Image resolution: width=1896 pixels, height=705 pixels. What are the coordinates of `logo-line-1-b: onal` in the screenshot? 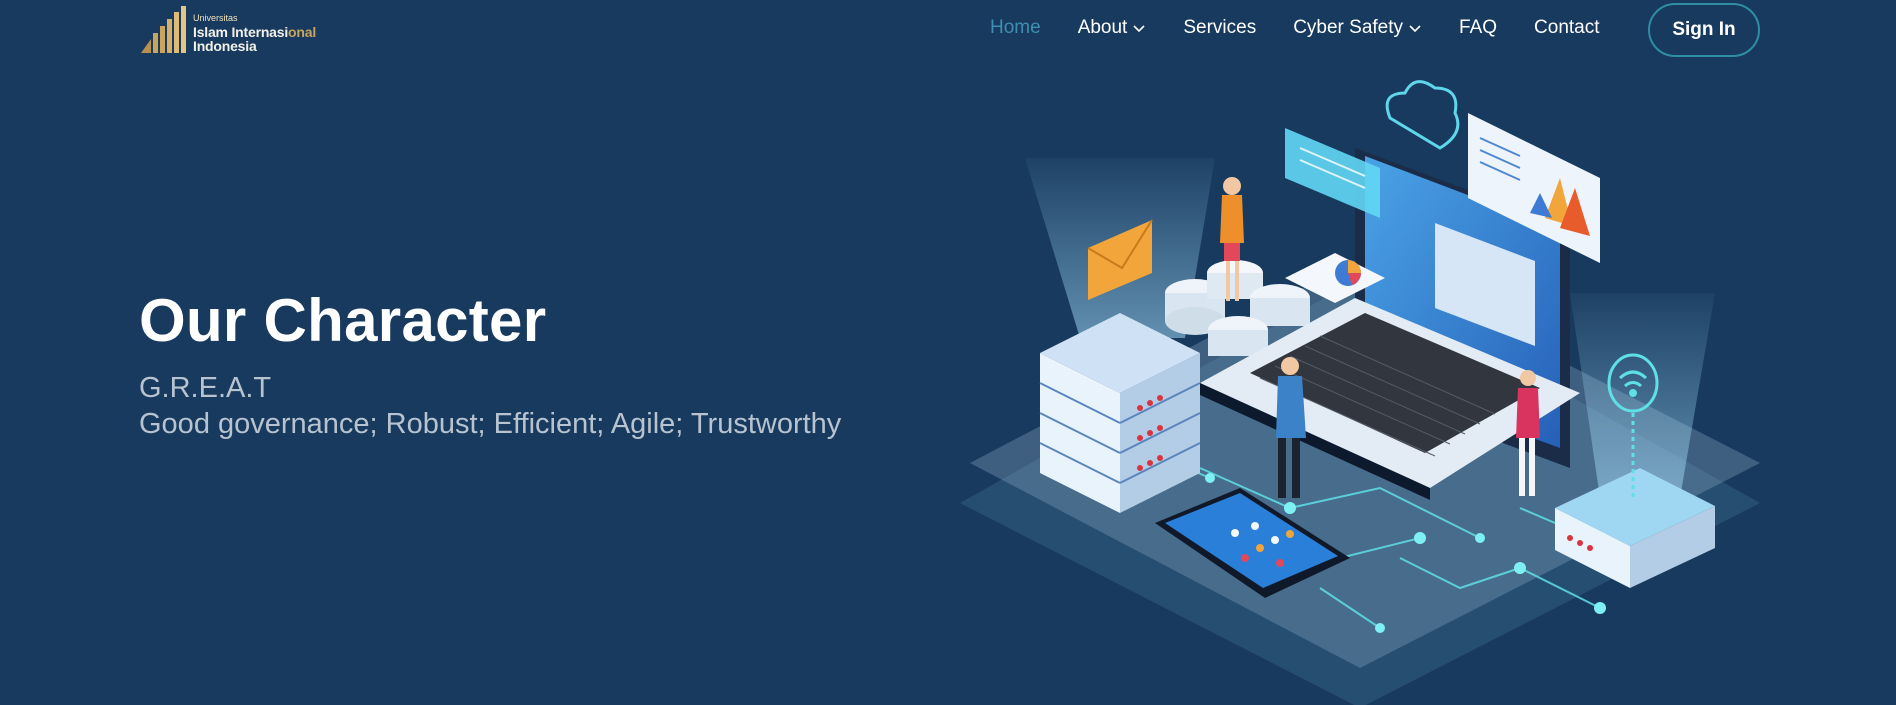 It's located at (302, 32).